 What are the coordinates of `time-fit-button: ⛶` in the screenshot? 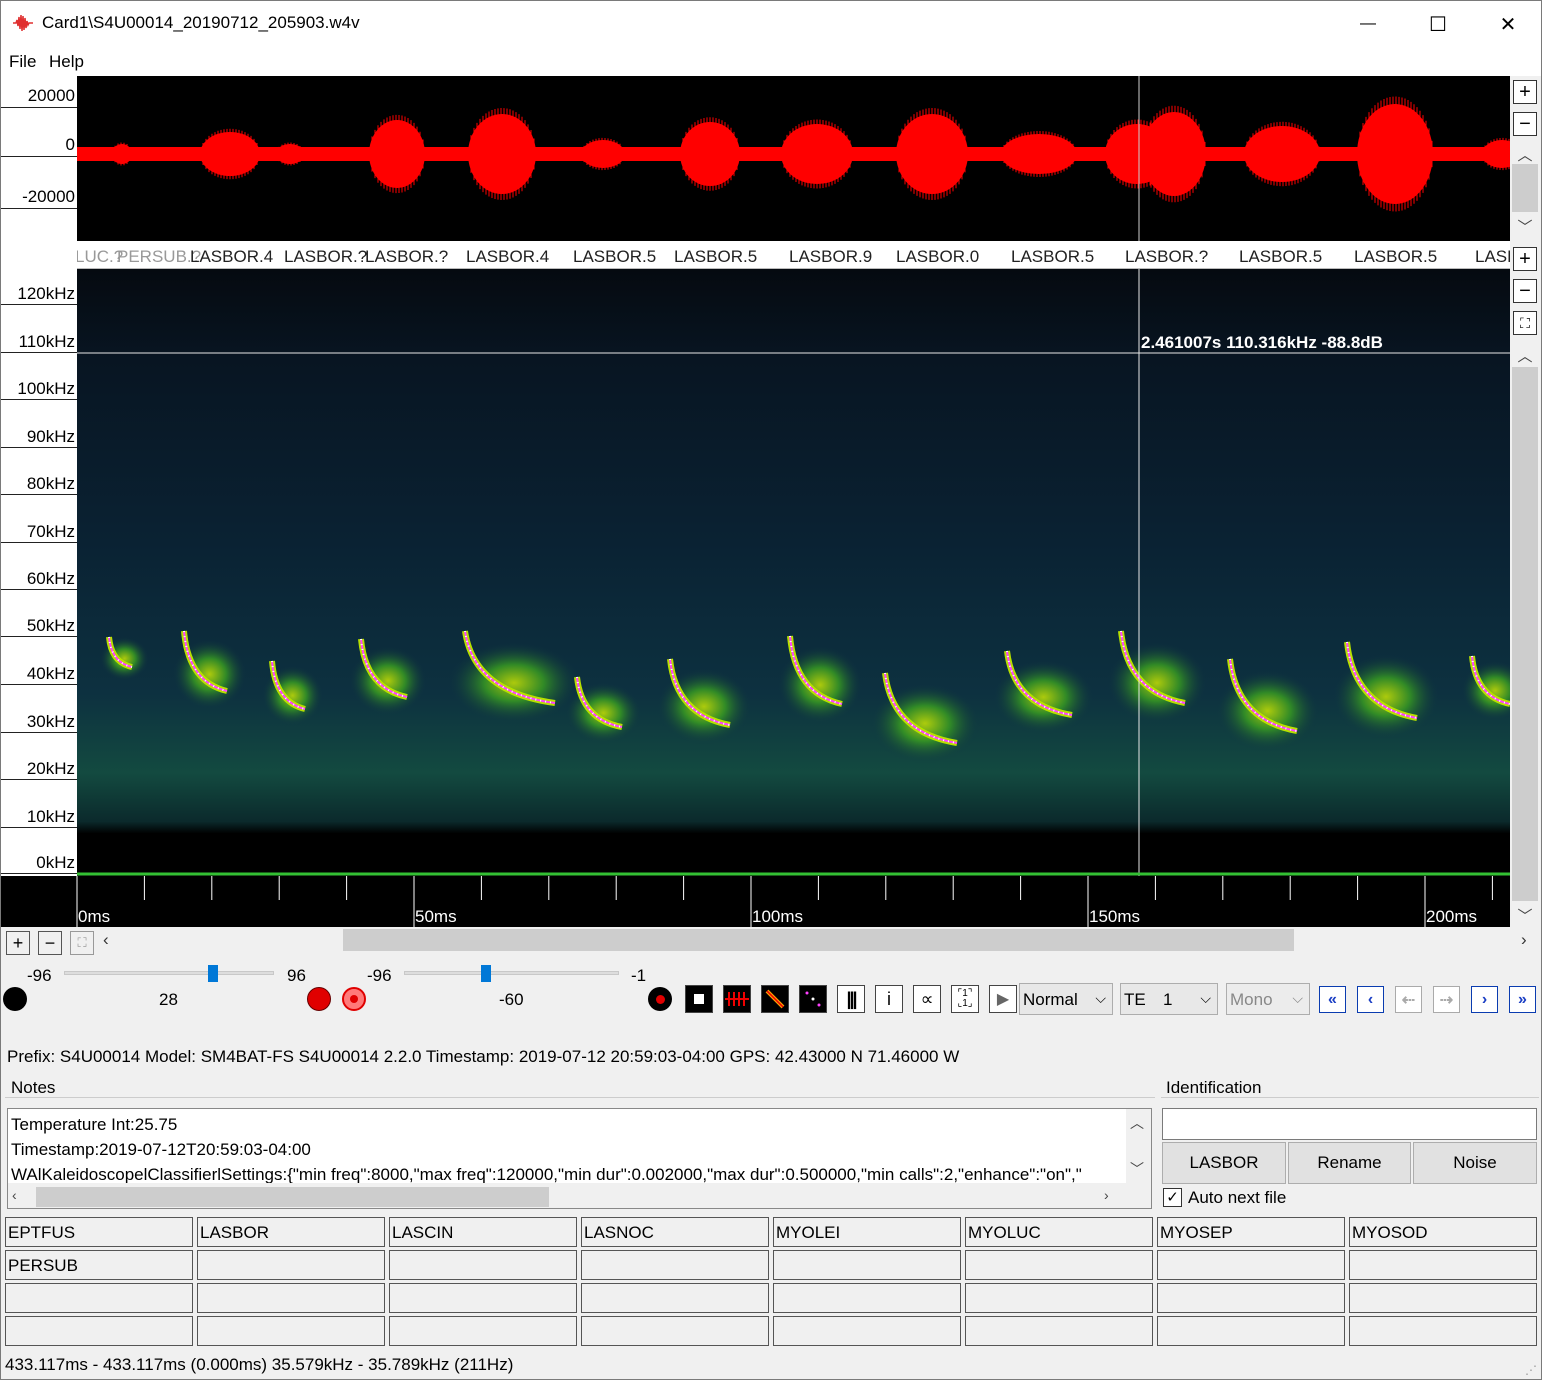 It's located at (82, 943).